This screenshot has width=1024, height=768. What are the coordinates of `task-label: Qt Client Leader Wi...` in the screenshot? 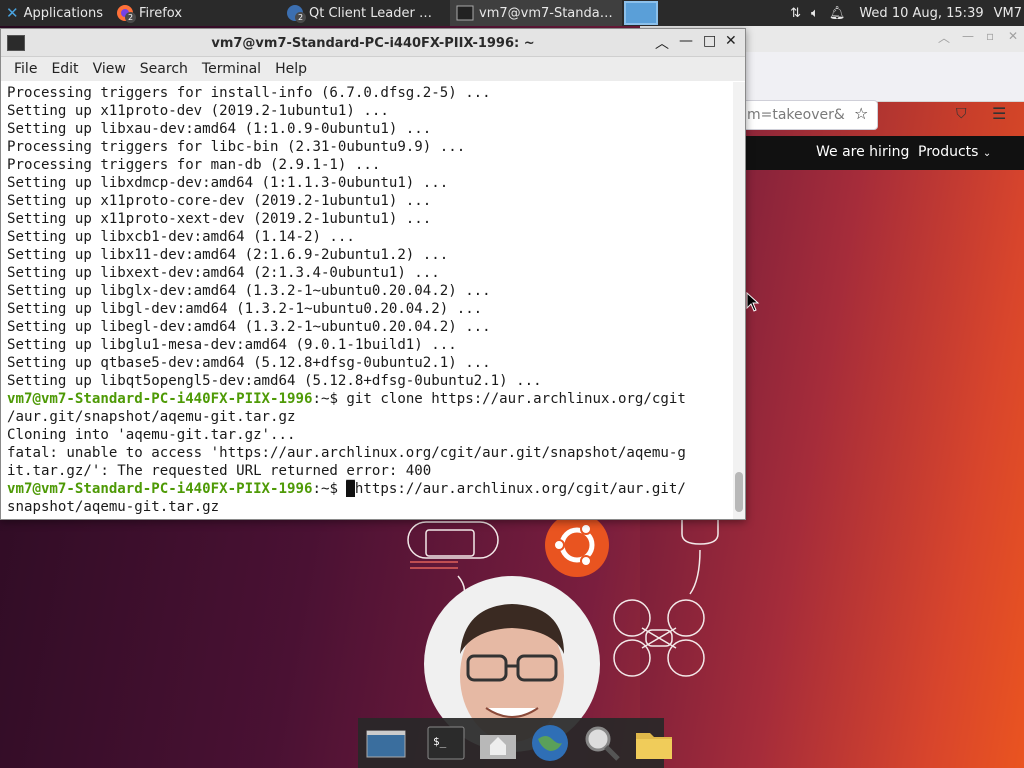 It's located at (376, 13).